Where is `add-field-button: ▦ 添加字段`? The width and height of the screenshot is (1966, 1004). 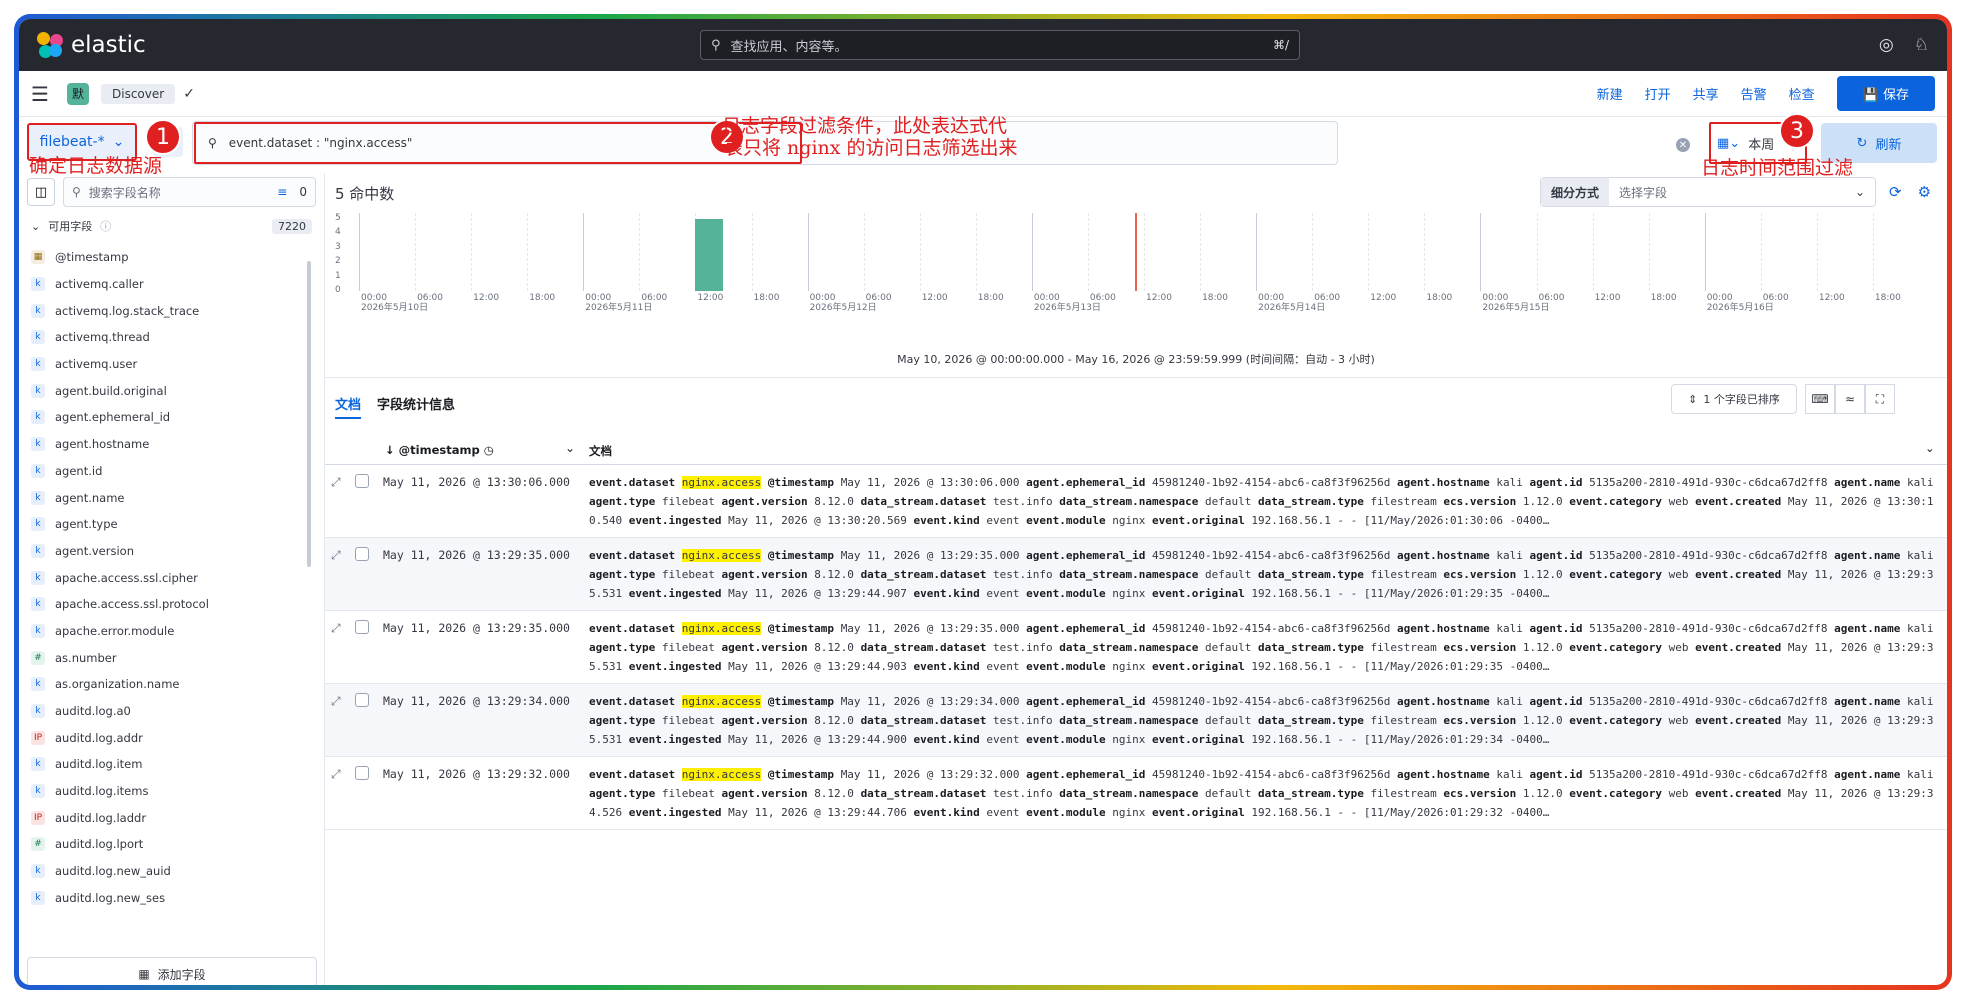
add-field-button: ▦ 添加字段 is located at coordinates (172, 971).